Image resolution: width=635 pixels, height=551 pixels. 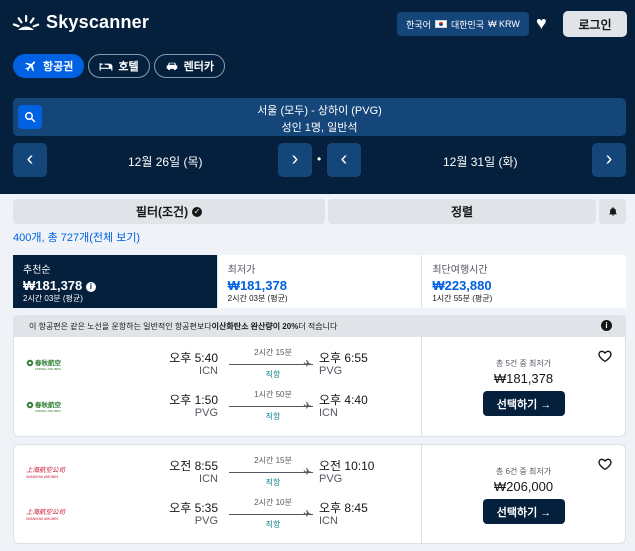 I want to click on locale-selector: 한국어 대한민국 ₩ KRW, so click(x=463, y=24).